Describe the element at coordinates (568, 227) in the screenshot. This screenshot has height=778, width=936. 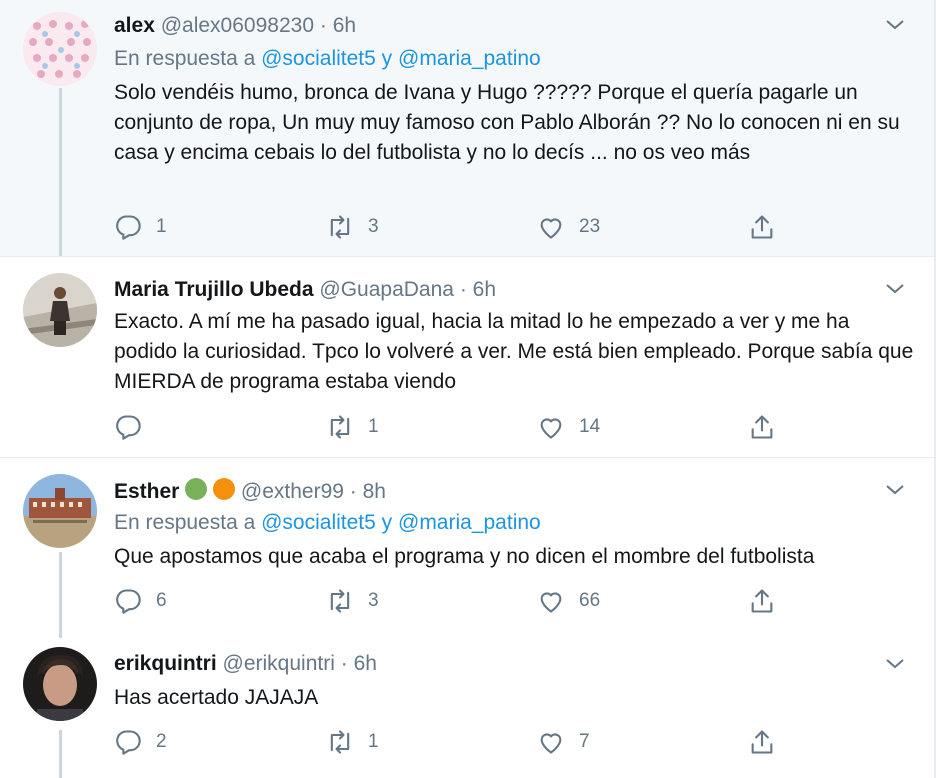
I see `like-button: 23` at that location.